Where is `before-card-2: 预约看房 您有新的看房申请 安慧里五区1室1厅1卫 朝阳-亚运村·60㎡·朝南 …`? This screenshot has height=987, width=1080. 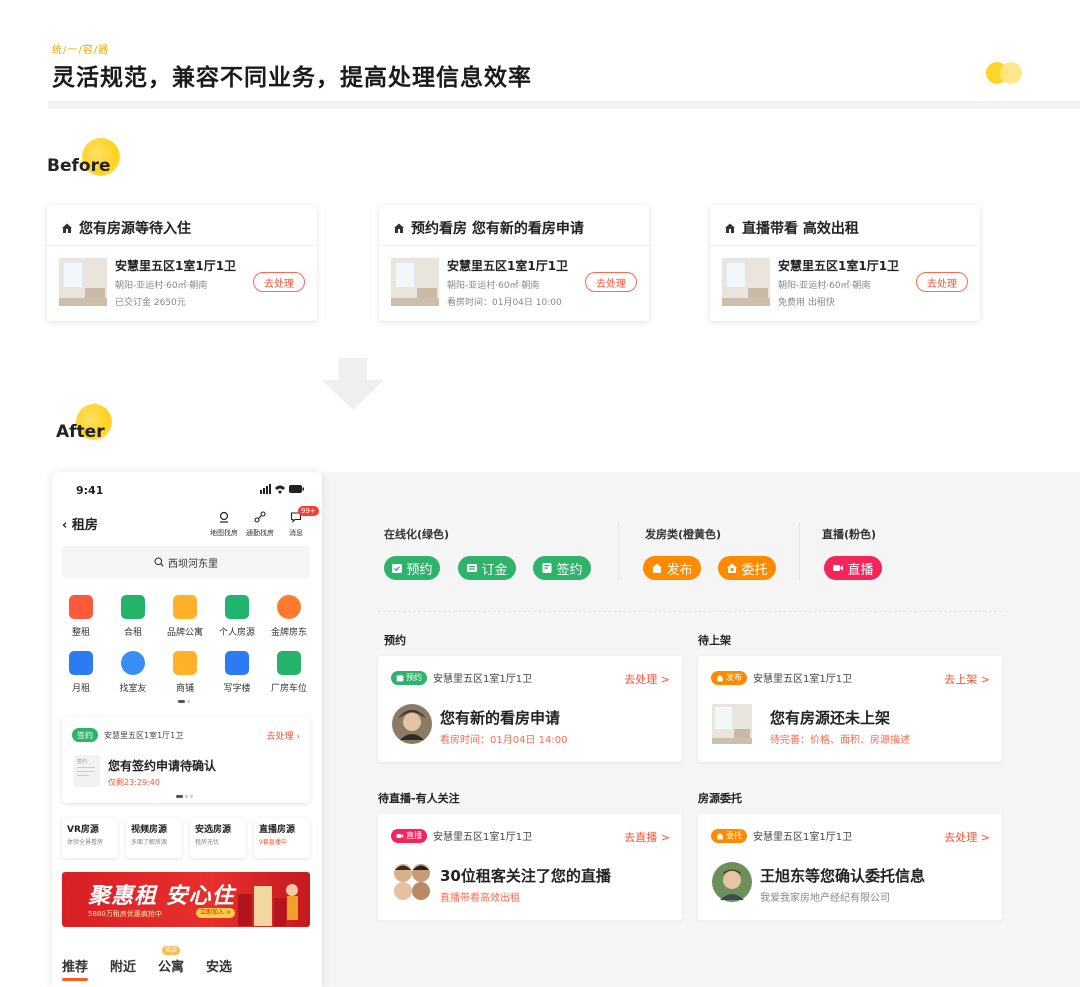 before-card-2: 预约看房 您有新的看房申请 安慧里五区1室1厅1卫 朝阳-亚运村·60㎡·朝南 … is located at coordinates (514, 263).